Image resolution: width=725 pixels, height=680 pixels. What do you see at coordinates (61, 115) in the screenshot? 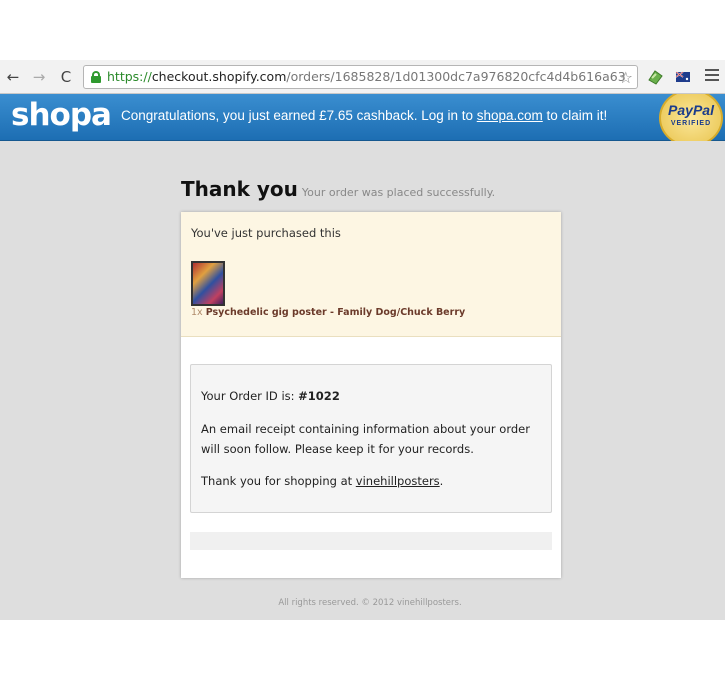
I see `shopa-logo: shopa` at bounding box center [61, 115].